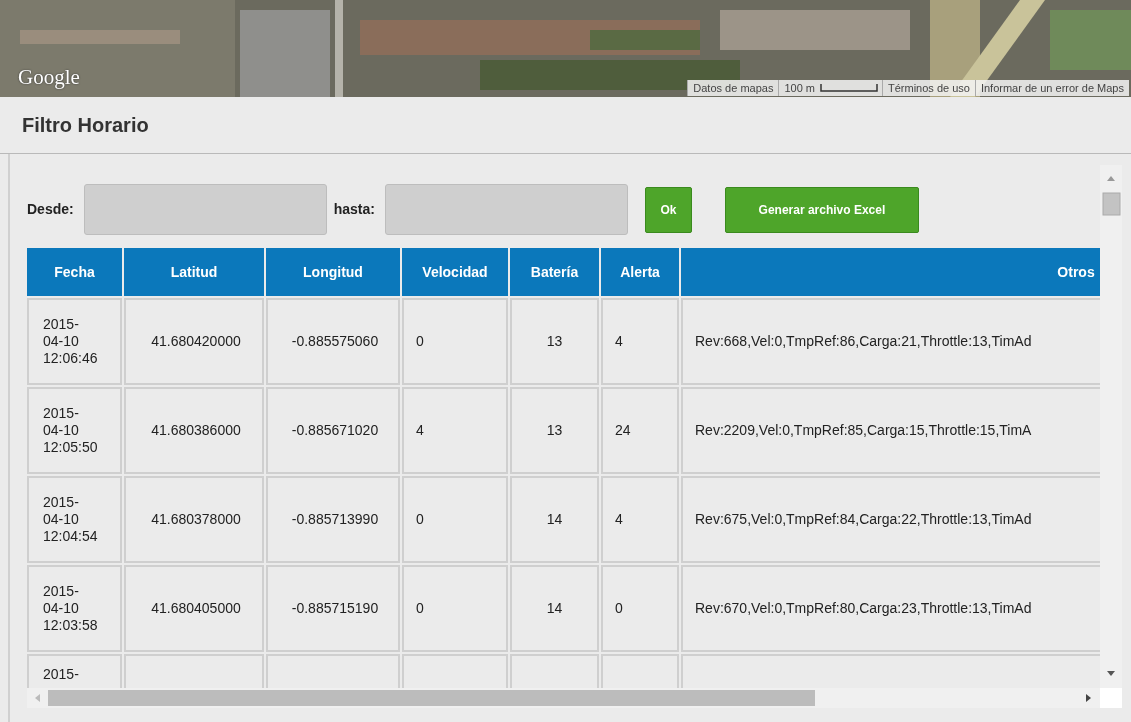 This screenshot has height=722, width=1131. I want to click on panel-title: Filtro Horario, so click(85, 125).